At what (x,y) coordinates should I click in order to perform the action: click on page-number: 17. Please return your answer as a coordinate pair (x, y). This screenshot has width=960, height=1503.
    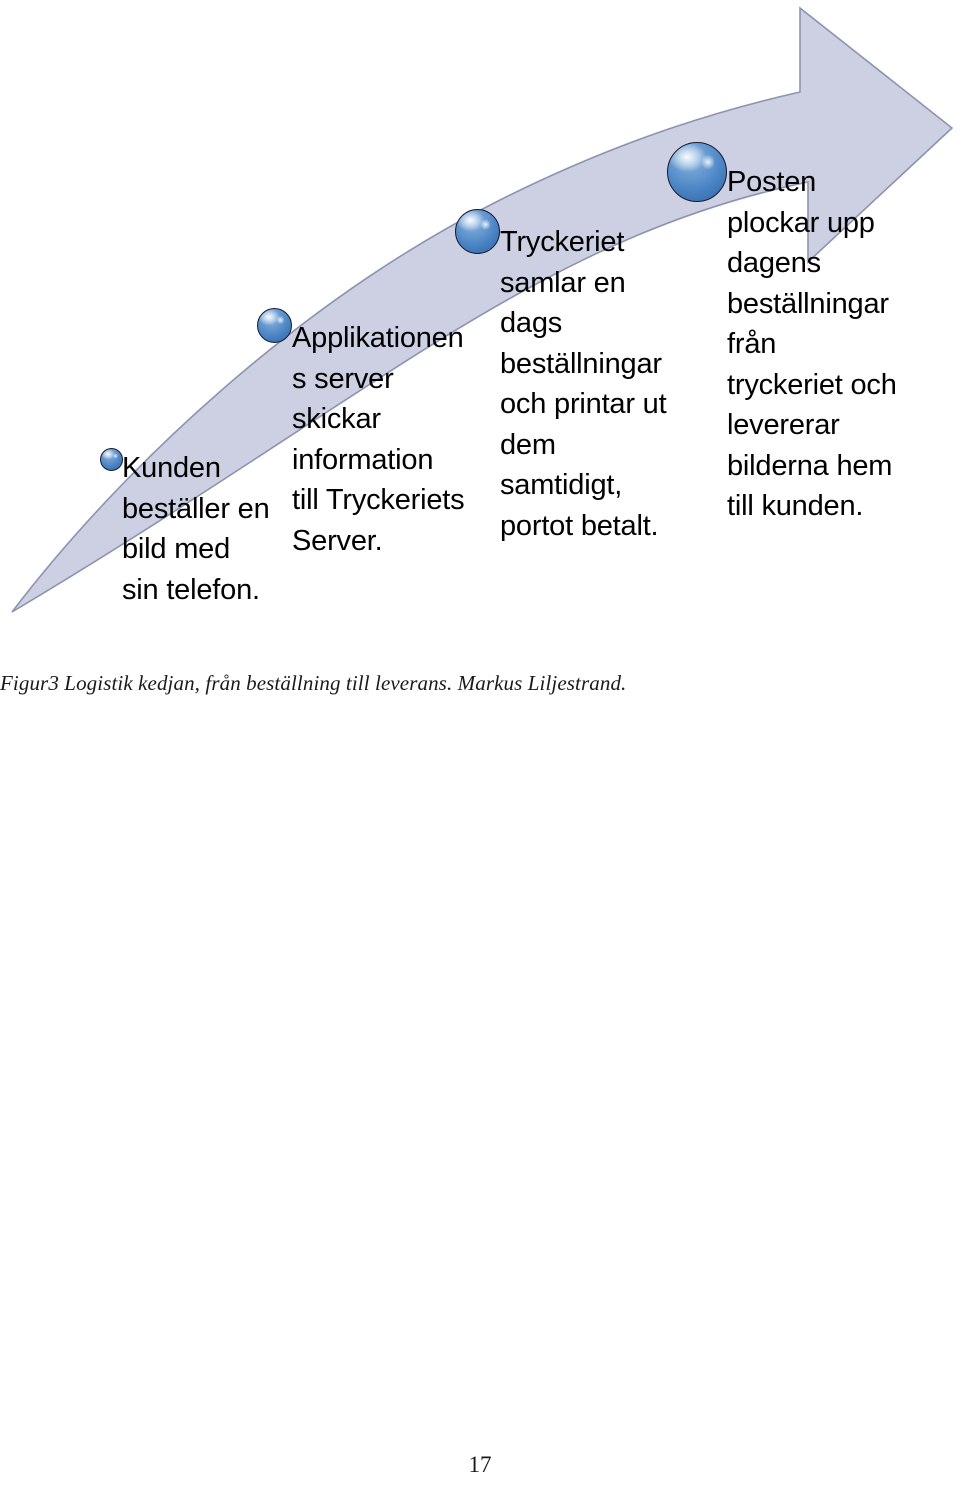
    Looking at the image, I should click on (480, 1464).